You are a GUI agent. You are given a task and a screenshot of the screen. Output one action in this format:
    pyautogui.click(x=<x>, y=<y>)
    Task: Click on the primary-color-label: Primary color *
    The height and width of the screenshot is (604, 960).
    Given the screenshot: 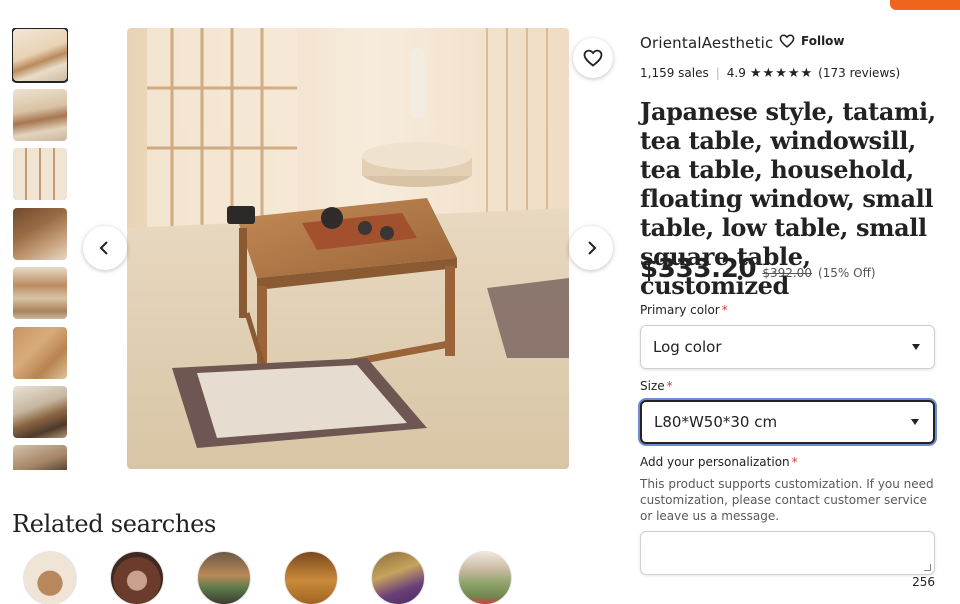 What is the action you would take?
    pyautogui.click(x=684, y=310)
    